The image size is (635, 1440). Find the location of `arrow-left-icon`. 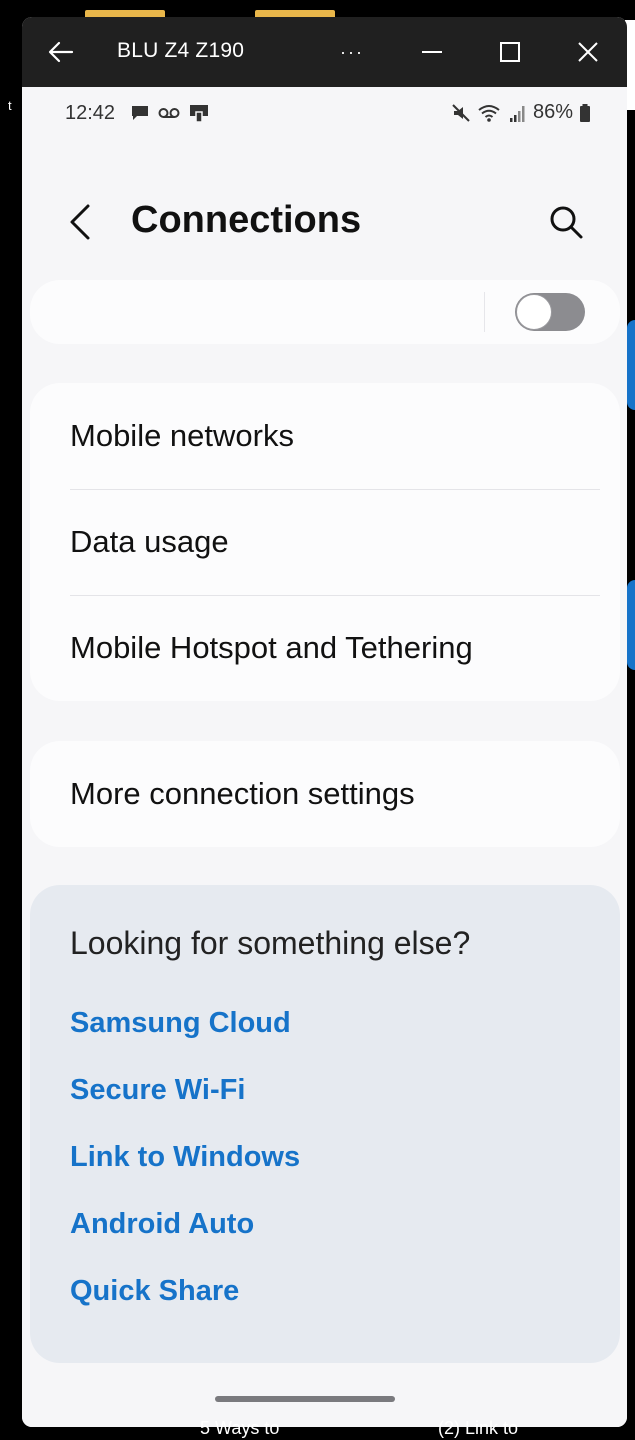

arrow-left-icon is located at coordinates (61, 52).